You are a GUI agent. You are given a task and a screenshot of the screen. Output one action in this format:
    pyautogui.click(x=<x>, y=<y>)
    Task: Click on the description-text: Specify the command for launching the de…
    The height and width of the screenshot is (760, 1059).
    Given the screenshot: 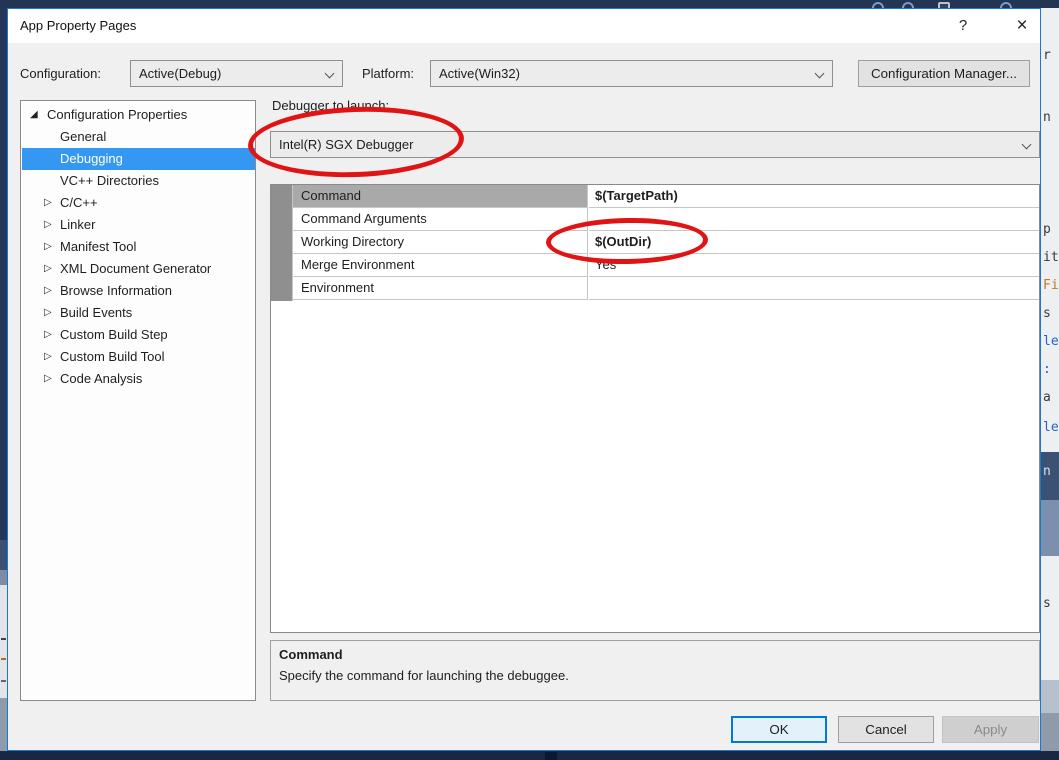 What is the action you would take?
    pyautogui.click(x=424, y=675)
    